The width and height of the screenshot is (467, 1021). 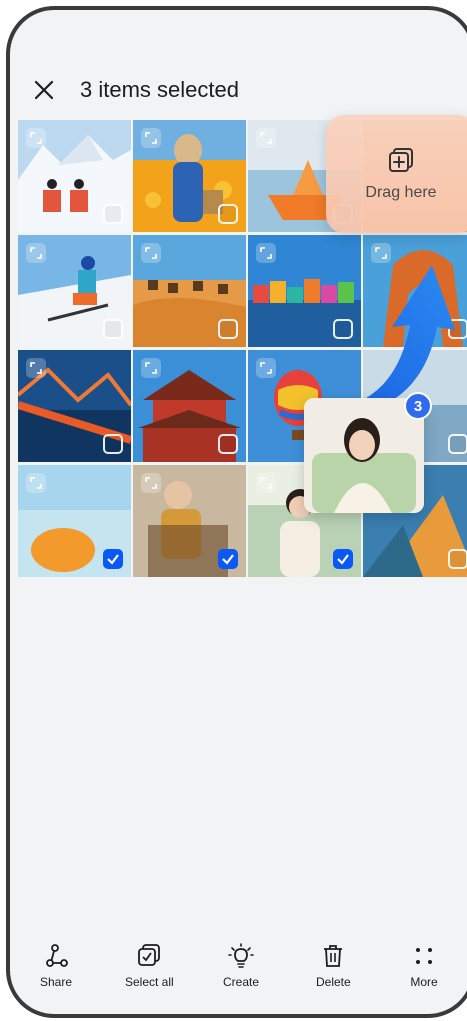 What do you see at coordinates (401, 192) in the screenshot?
I see `drag-here-label: Drag here` at bounding box center [401, 192].